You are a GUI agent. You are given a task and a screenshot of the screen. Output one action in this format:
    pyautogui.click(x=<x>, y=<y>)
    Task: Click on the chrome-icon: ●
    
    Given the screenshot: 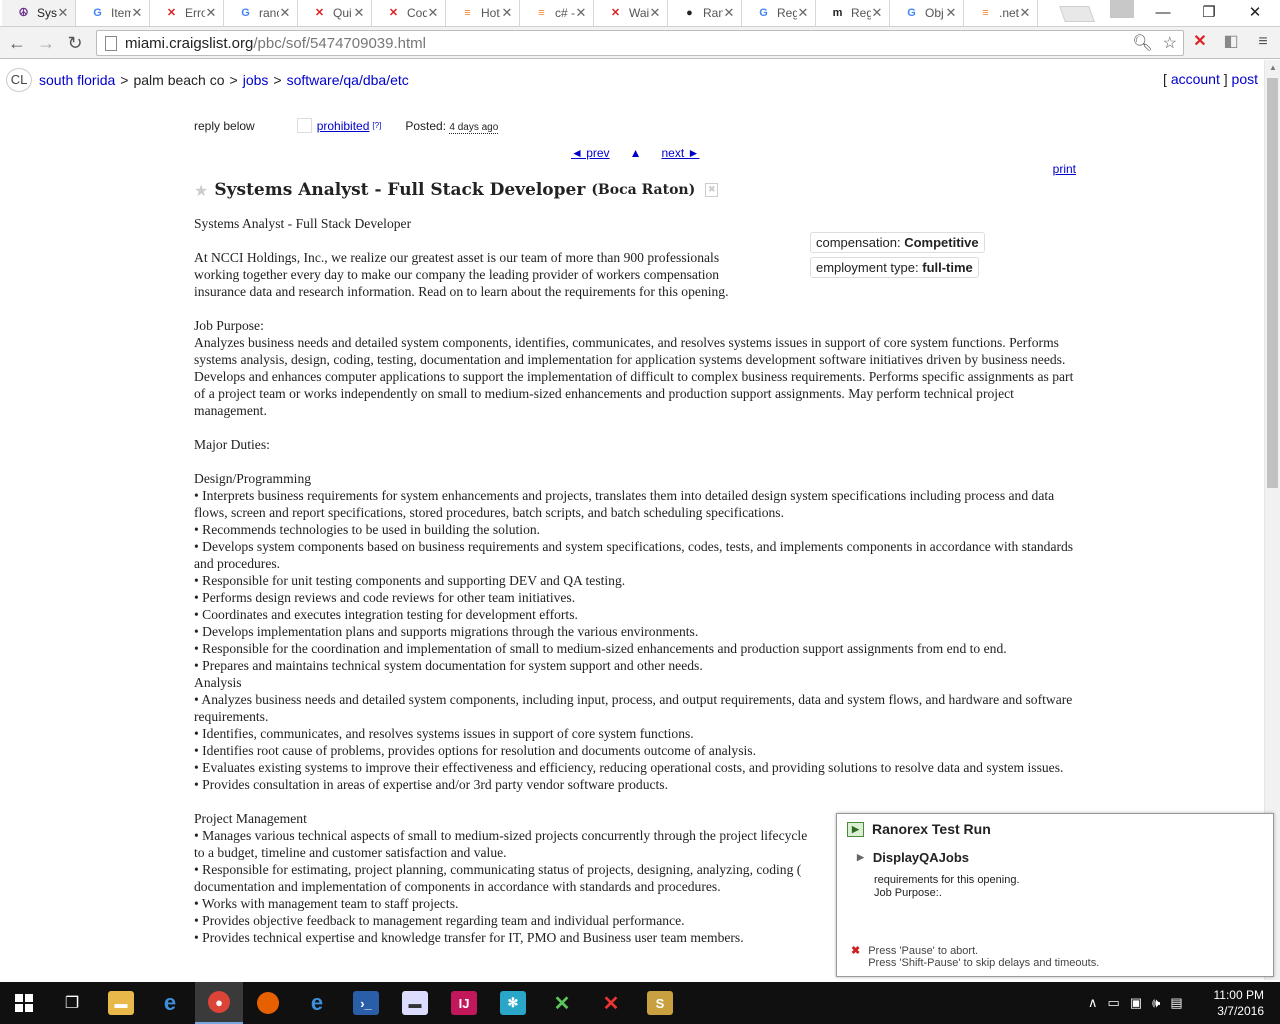 What is the action you would take?
    pyautogui.click(x=219, y=1003)
    